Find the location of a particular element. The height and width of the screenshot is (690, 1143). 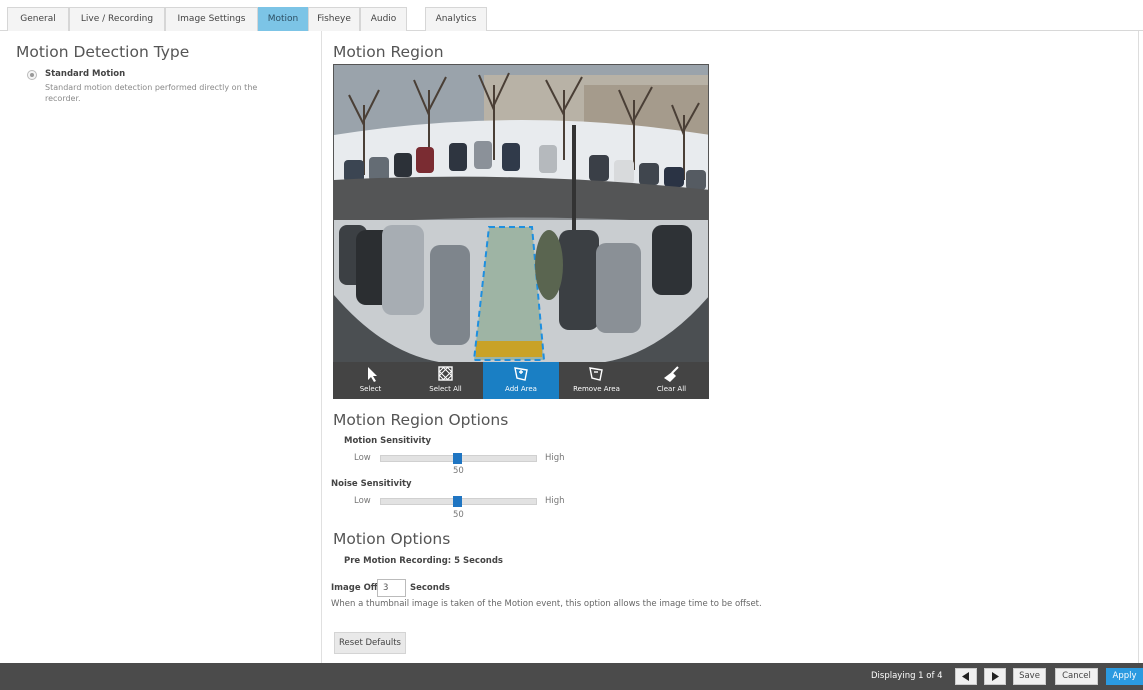

pagination-status: Displaying 1 of 4 is located at coordinates (907, 676).